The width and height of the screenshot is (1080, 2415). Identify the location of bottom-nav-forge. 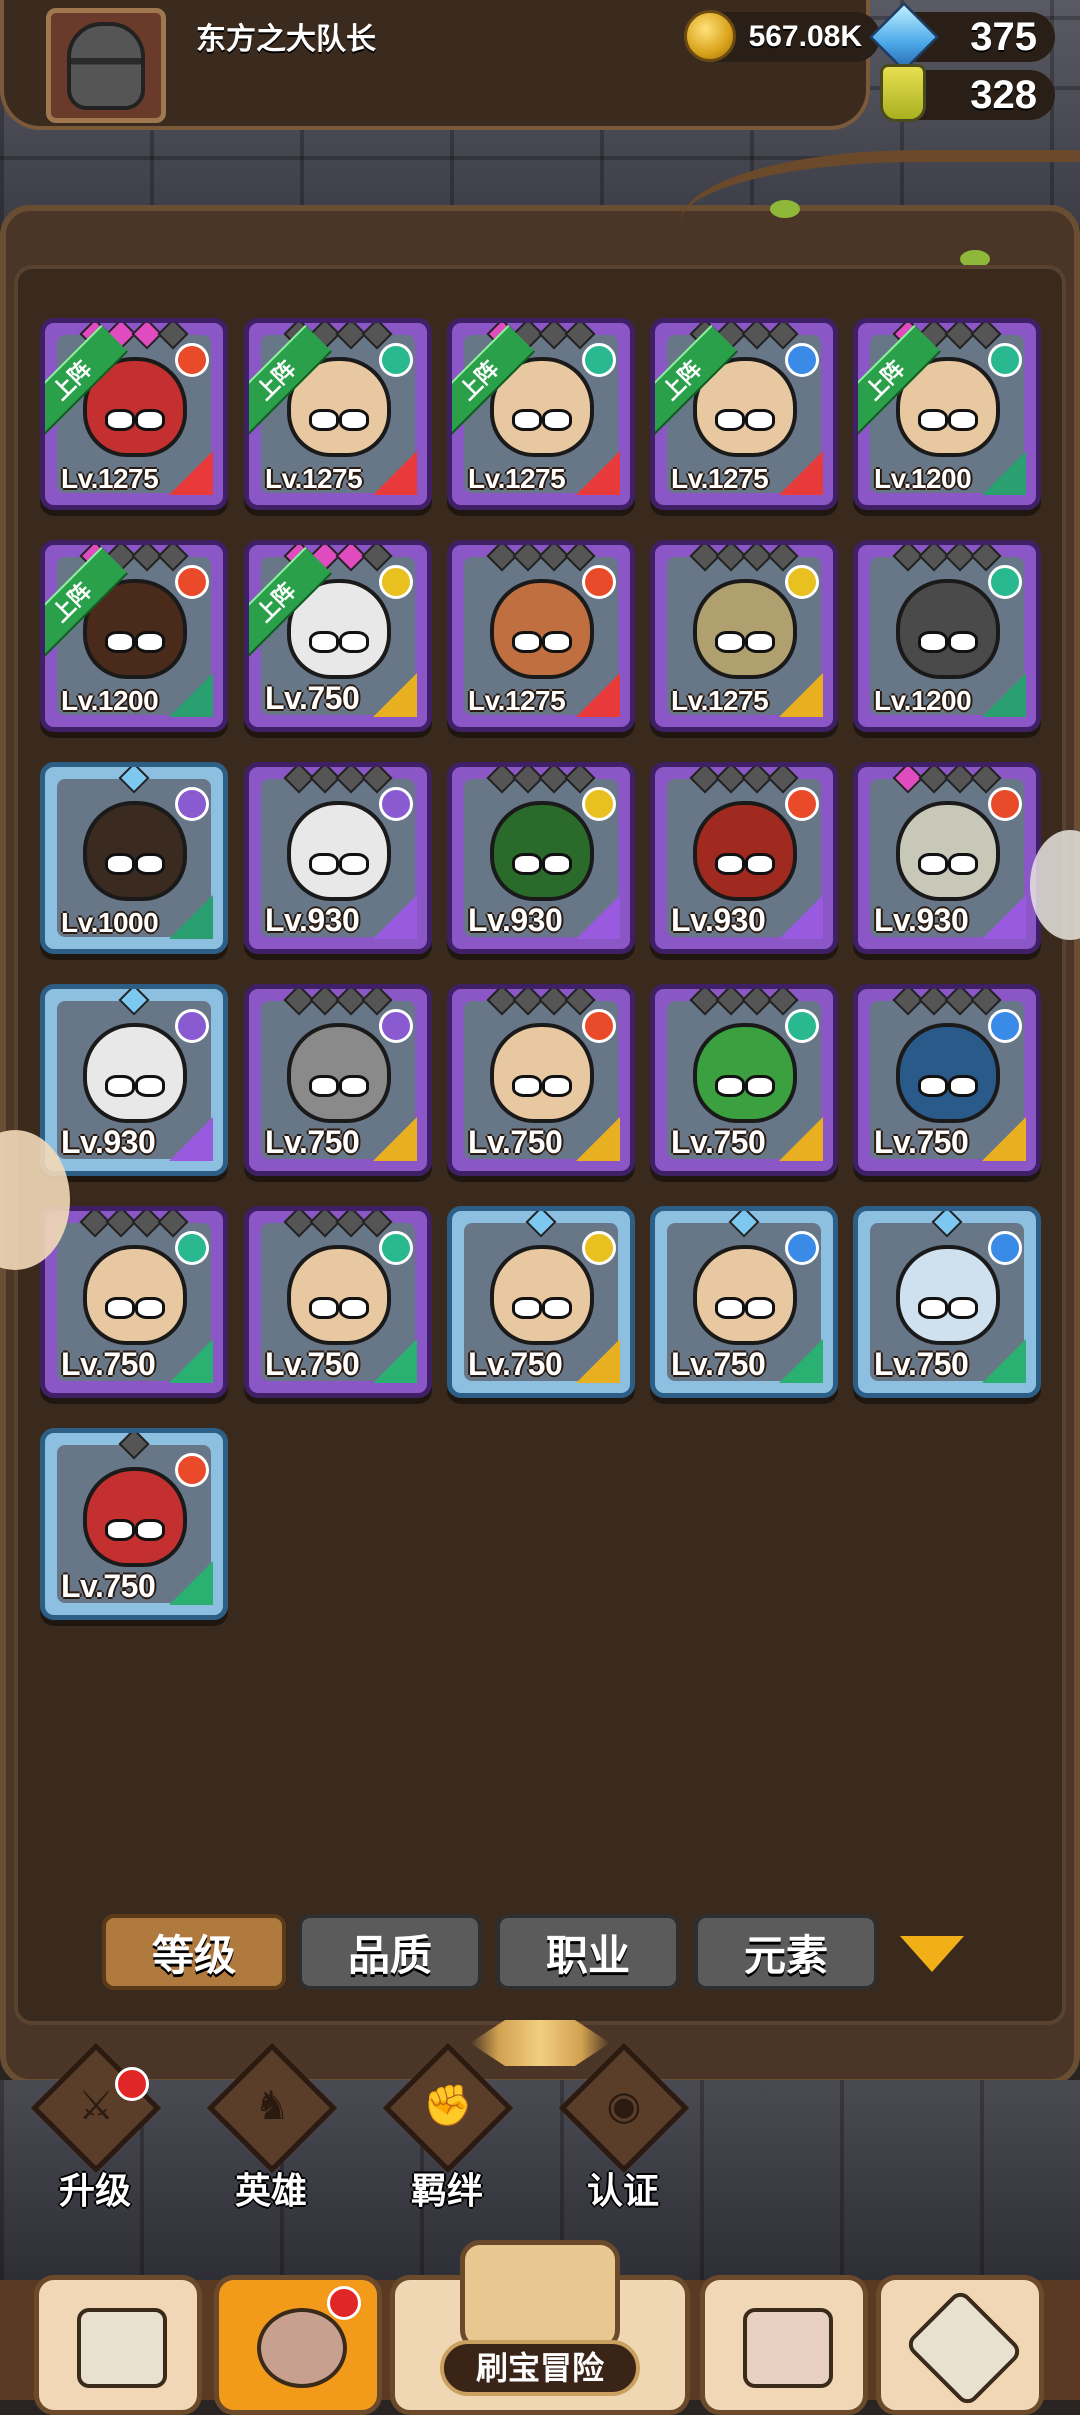
(960, 2345).